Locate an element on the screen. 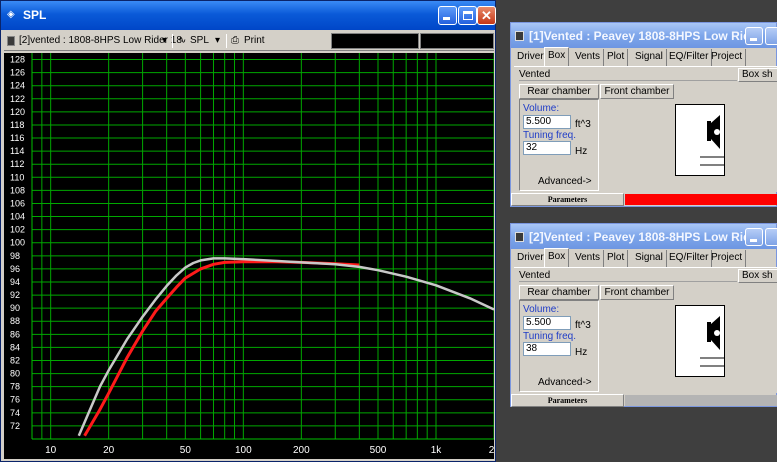  y-tick-label: 82 is located at coordinates (15, 360).